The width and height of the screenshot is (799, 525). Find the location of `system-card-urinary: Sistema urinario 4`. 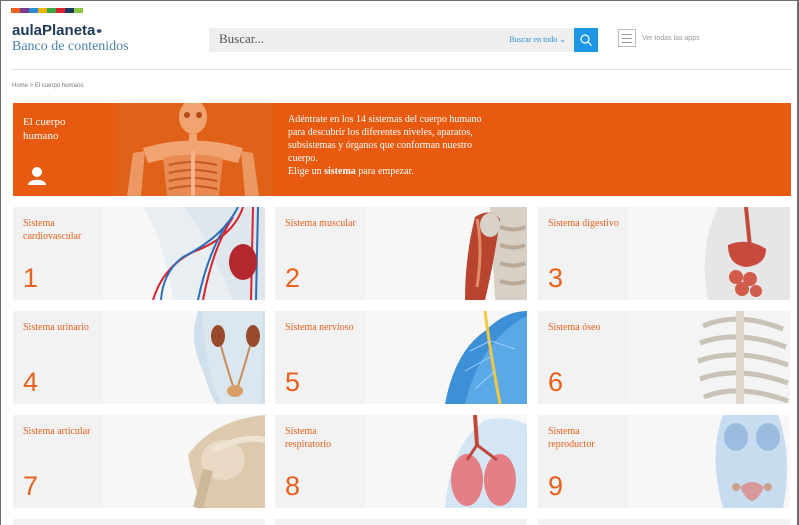

system-card-urinary: Sistema urinario 4 is located at coordinates (139, 357).